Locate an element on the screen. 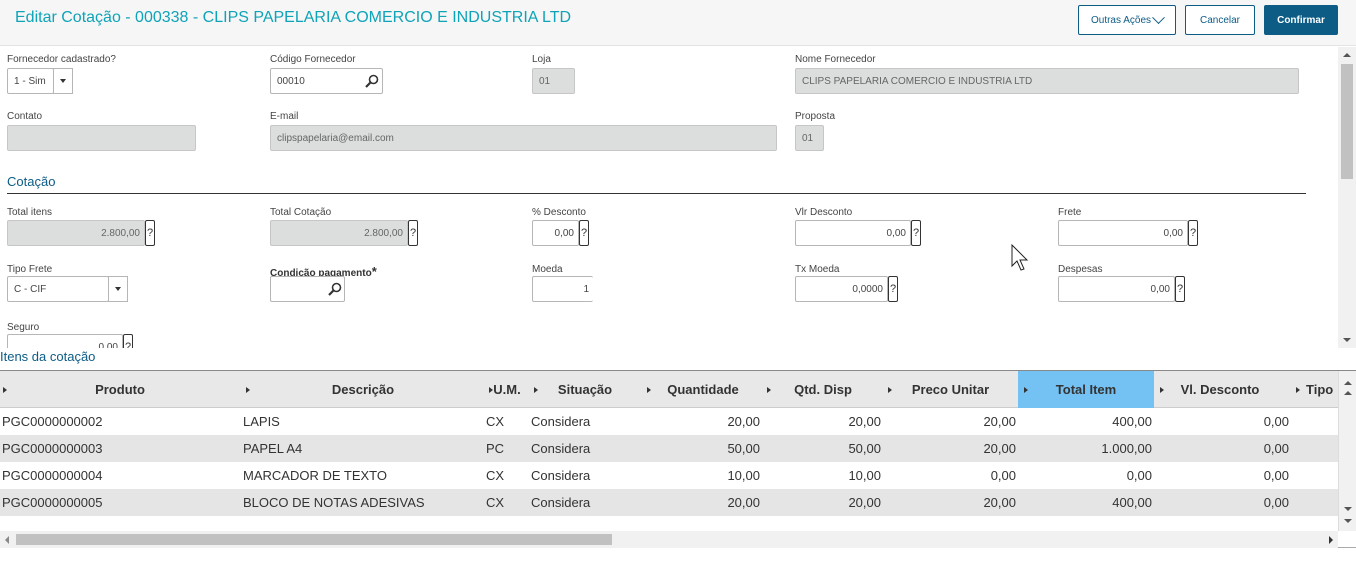  tipo-frete-select: C - CIF is located at coordinates (58, 289).